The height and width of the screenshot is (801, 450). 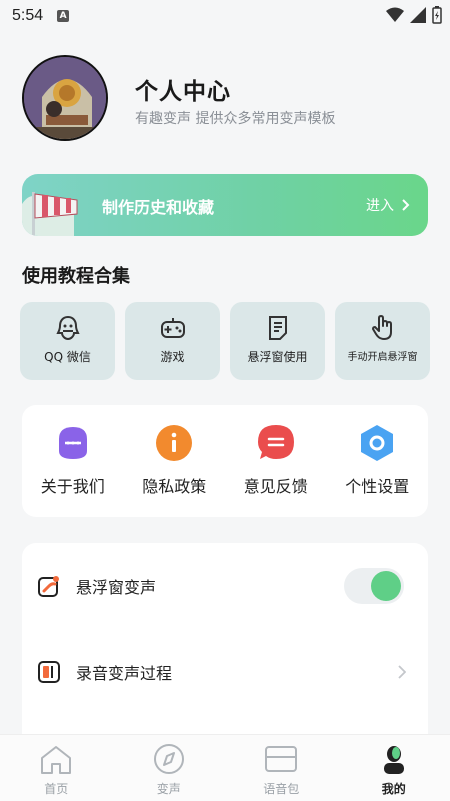 I want to click on menu-item-personalize: 个性设置, so click(x=377, y=460).